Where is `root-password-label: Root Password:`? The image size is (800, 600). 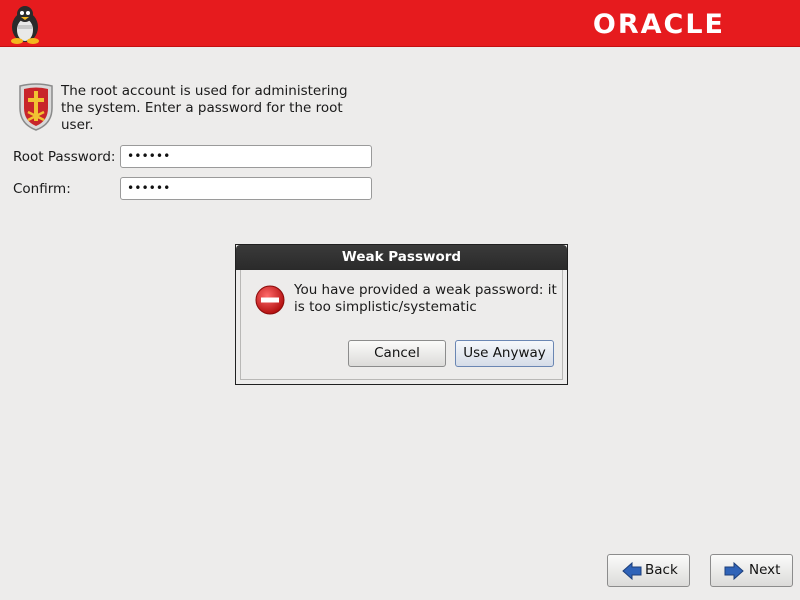 root-password-label: Root Password: is located at coordinates (64, 157).